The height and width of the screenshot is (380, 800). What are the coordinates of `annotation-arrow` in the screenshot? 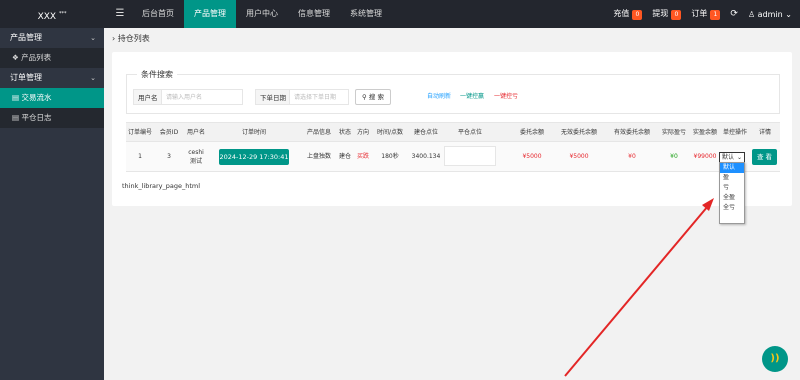 It's located at (639, 287).